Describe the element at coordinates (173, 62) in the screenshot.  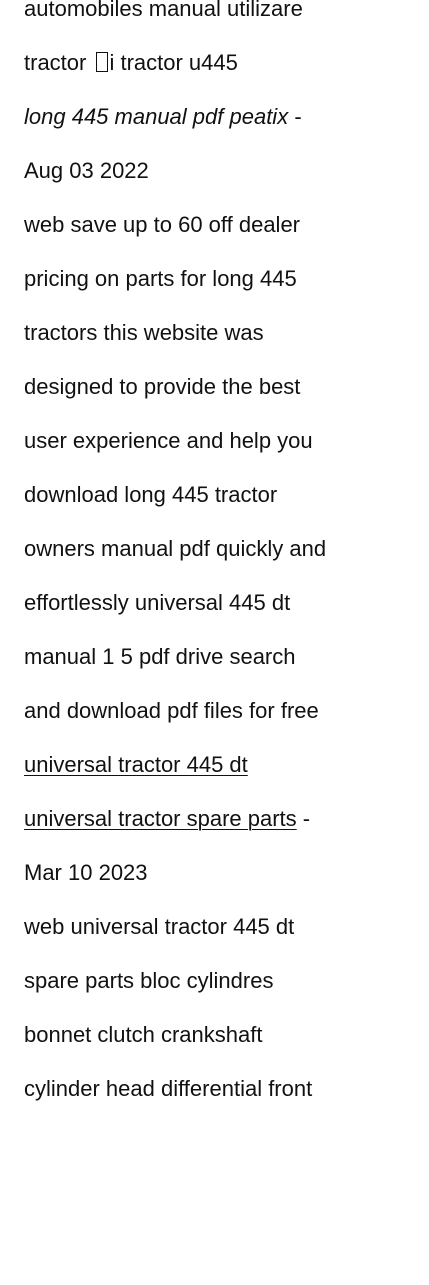
I see `intro-line-2-end: i tractor u445` at that location.